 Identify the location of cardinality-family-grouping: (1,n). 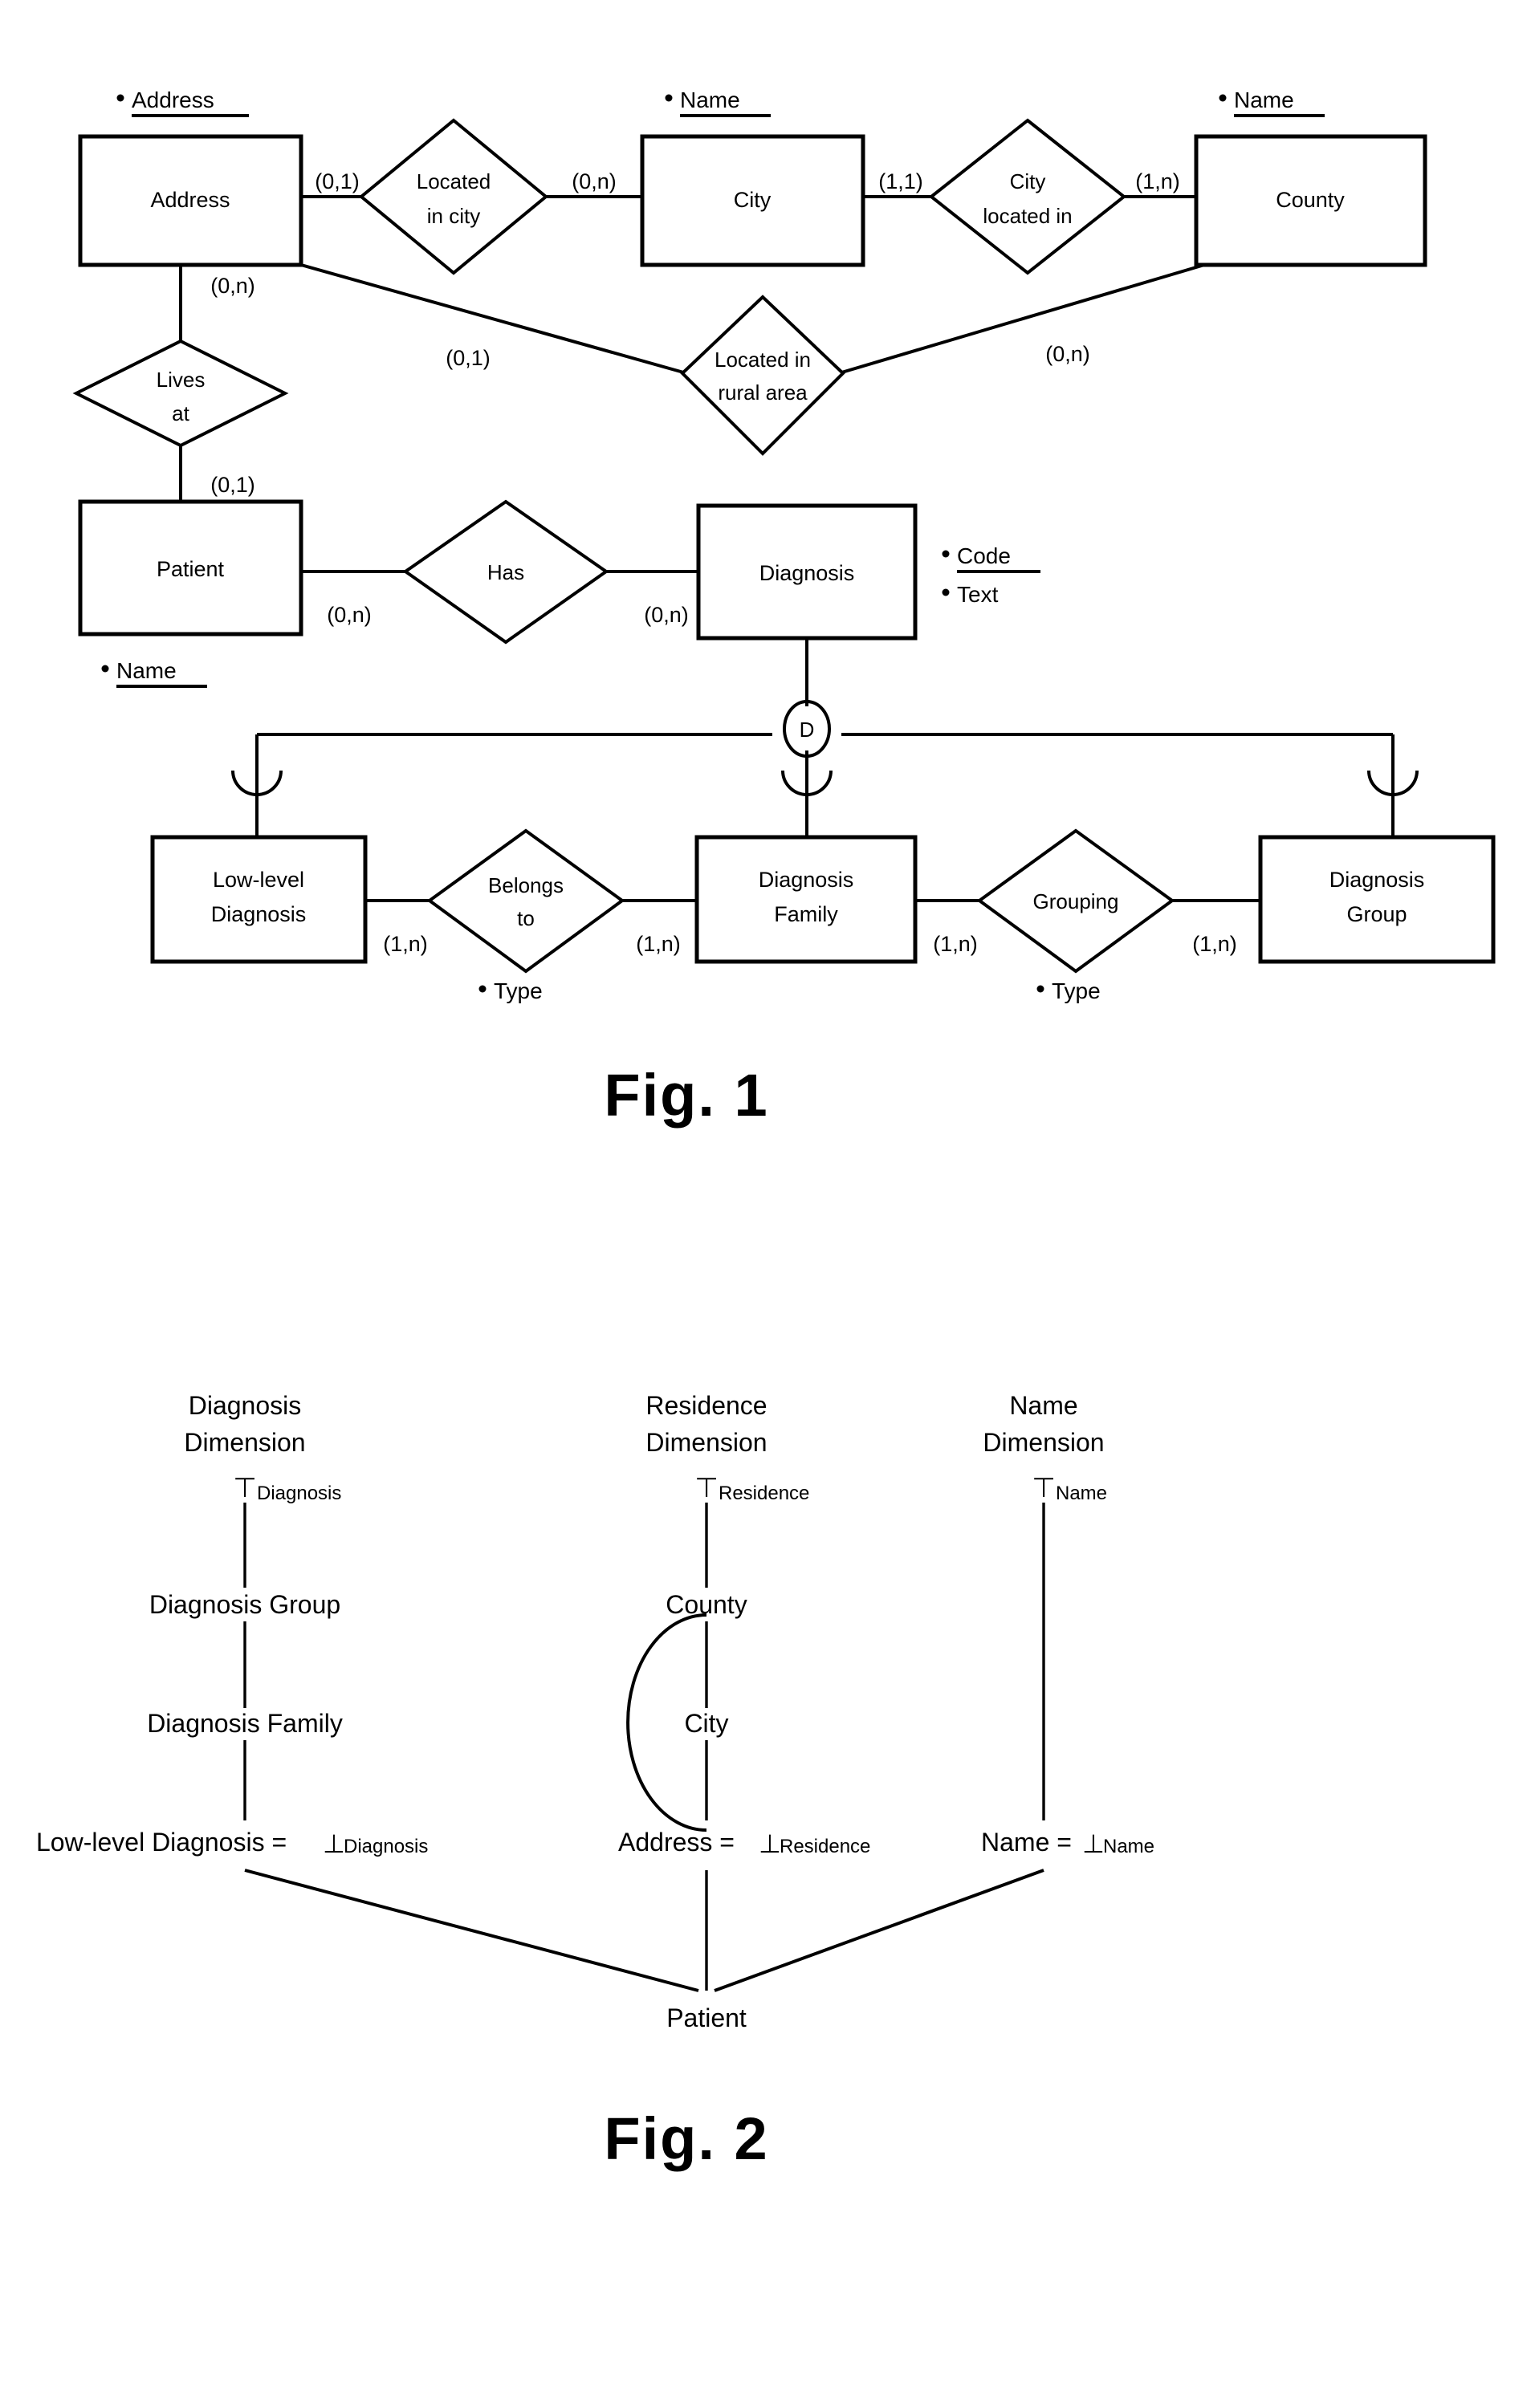
(955, 944).